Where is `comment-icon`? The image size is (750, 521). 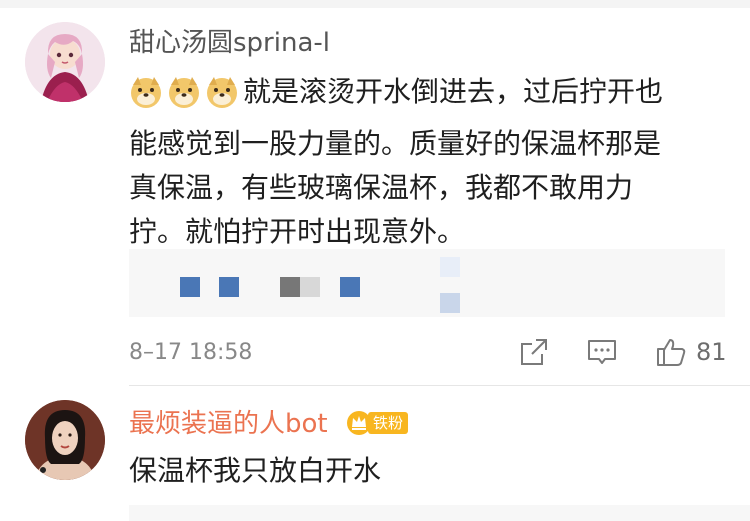 comment-icon is located at coordinates (602, 352).